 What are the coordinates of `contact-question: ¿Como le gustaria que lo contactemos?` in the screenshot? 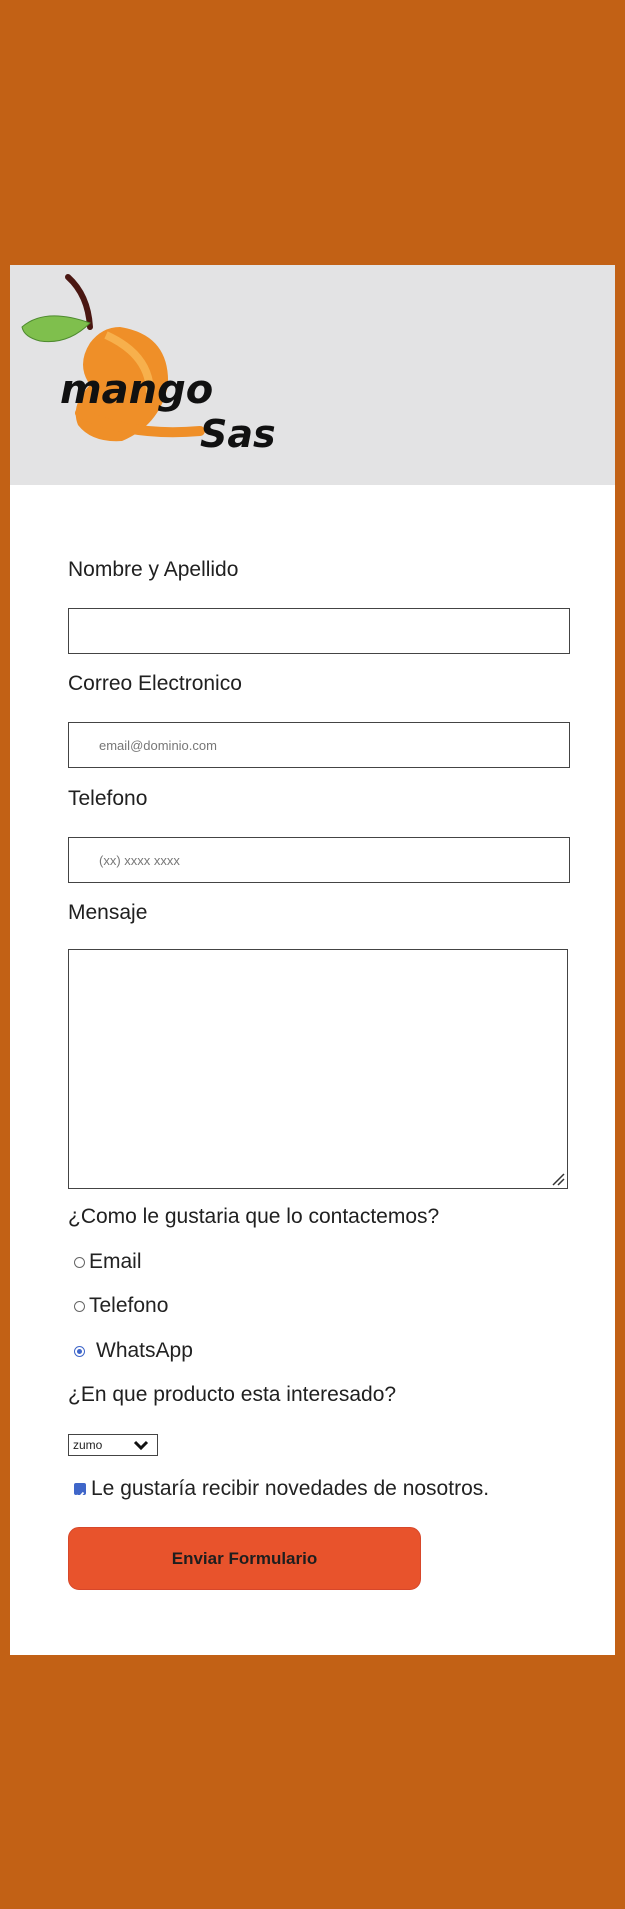 It's located at (254, 1216).